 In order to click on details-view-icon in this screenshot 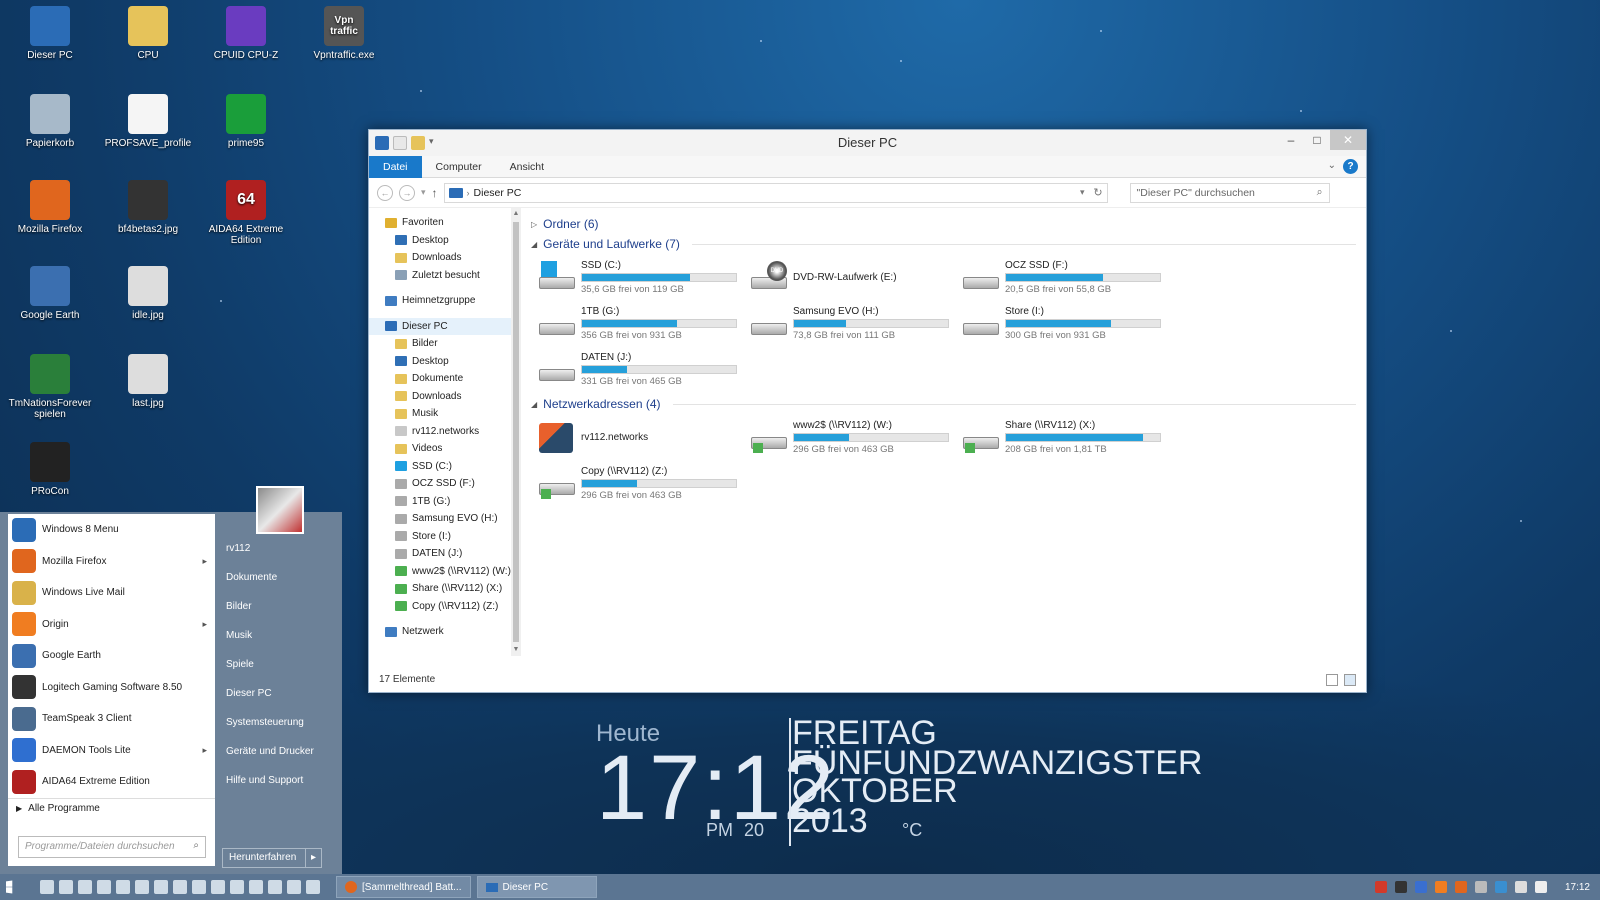, I will do `click(1332, 680)`.